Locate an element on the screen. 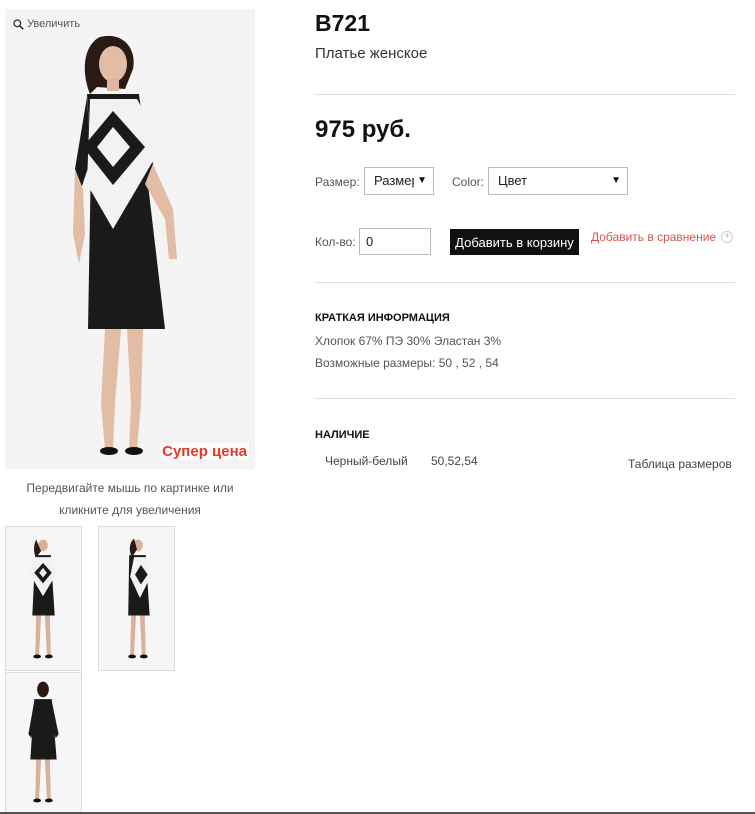 The height and width of the screenshot is (814, 755). product-price: 975 руб. is located at coordinates (363, 129).